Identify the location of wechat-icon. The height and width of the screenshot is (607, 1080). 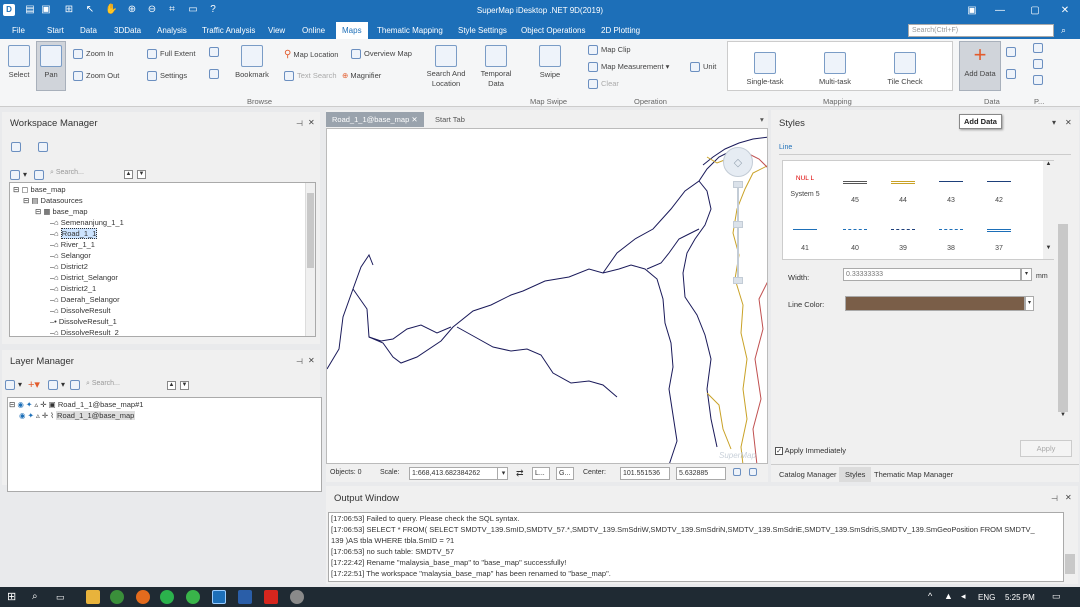
(193, 597).